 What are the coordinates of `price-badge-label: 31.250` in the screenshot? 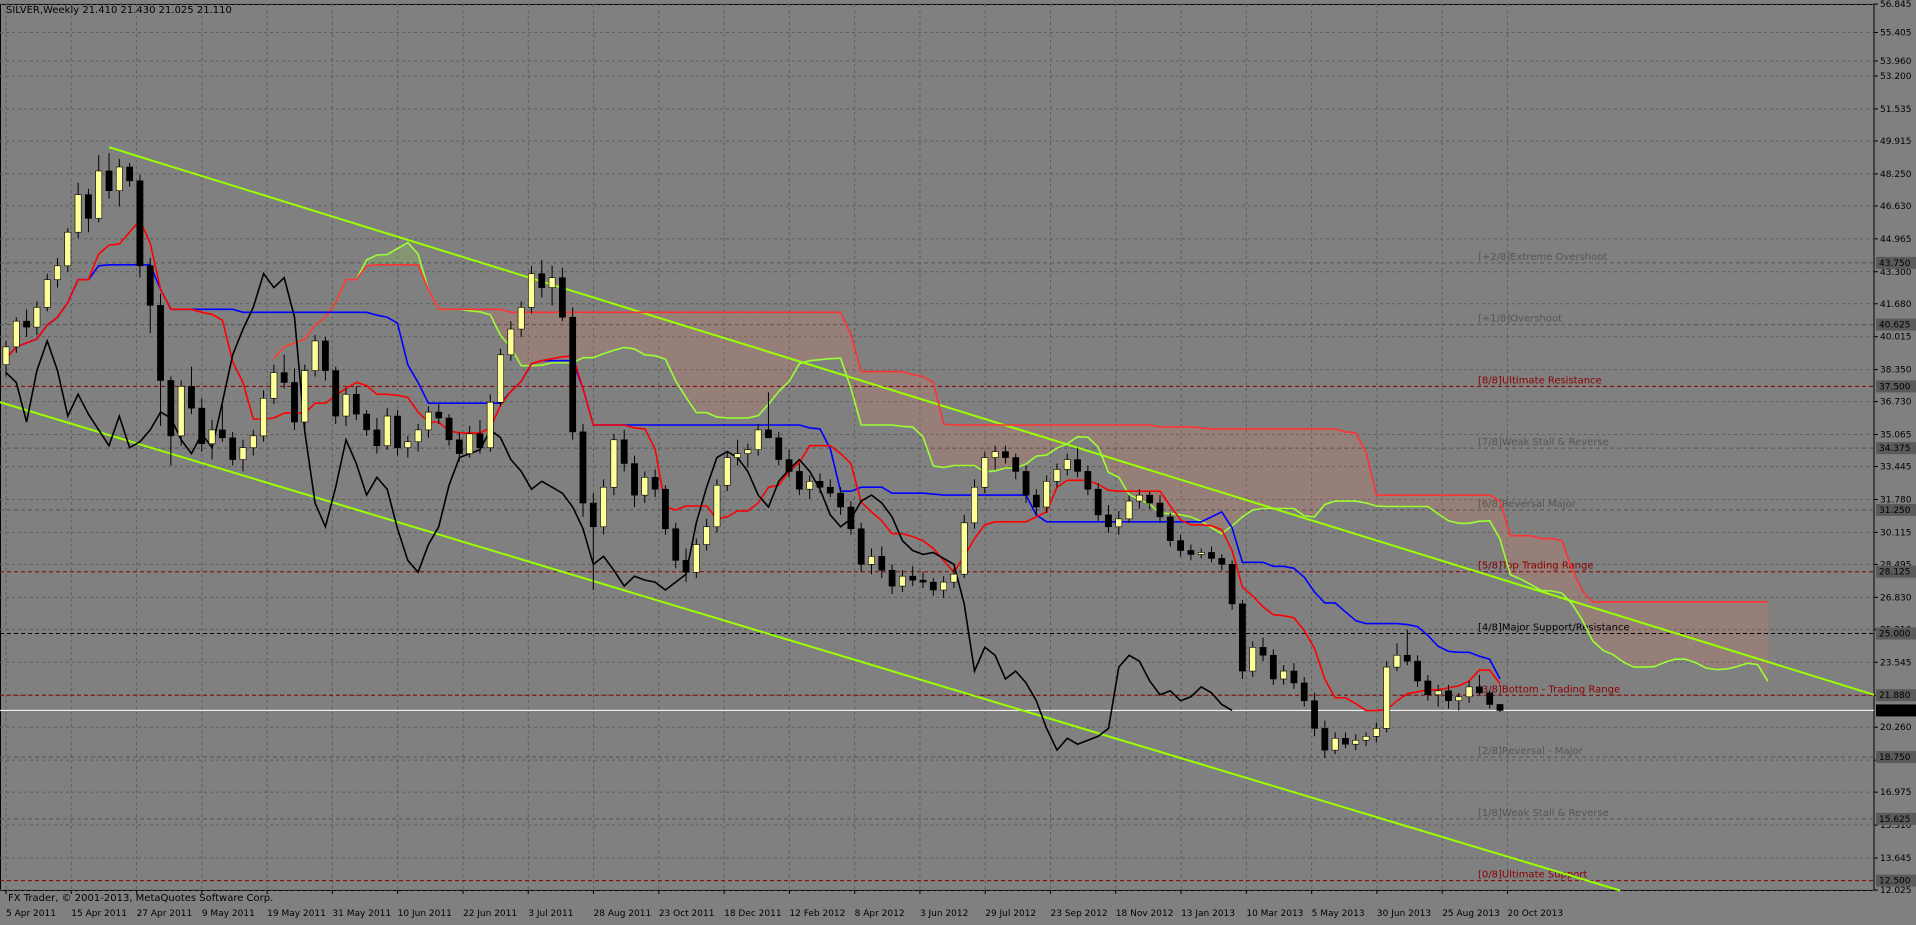 It's located at (1895, 511).